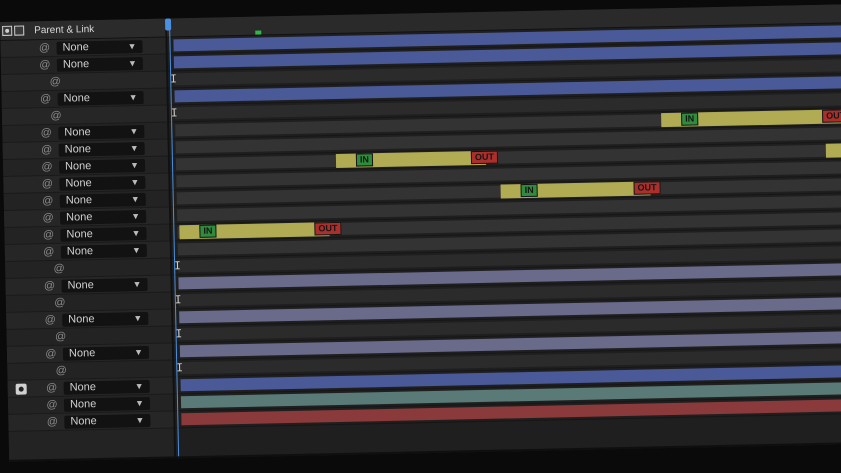 This screenshot has height=473, width=841. What do you see at coordinates (833, 150) in the screenshot?
I see `highlighted-clip` at bounding box center [833, 150].